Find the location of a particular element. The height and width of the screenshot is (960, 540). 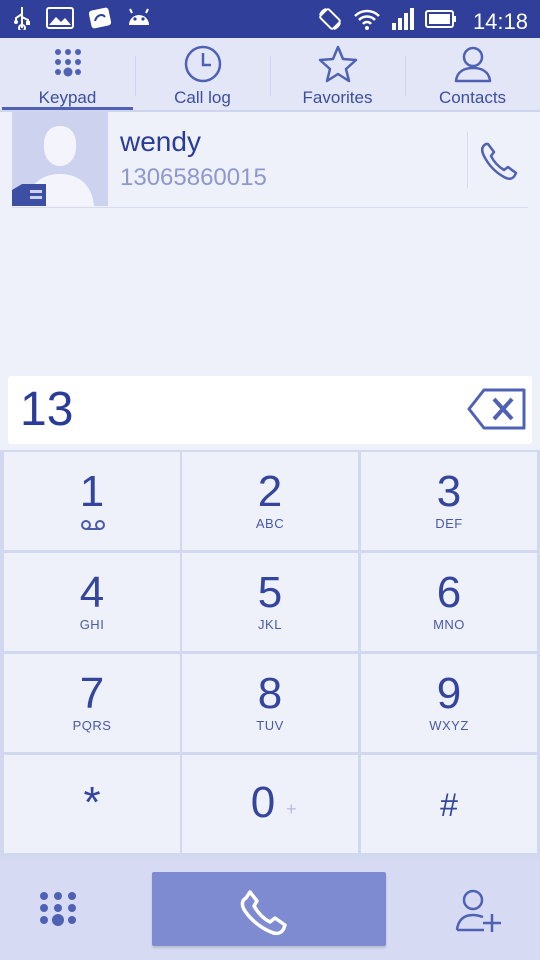

key-letters: MNO is located at coordinates (449, 624).